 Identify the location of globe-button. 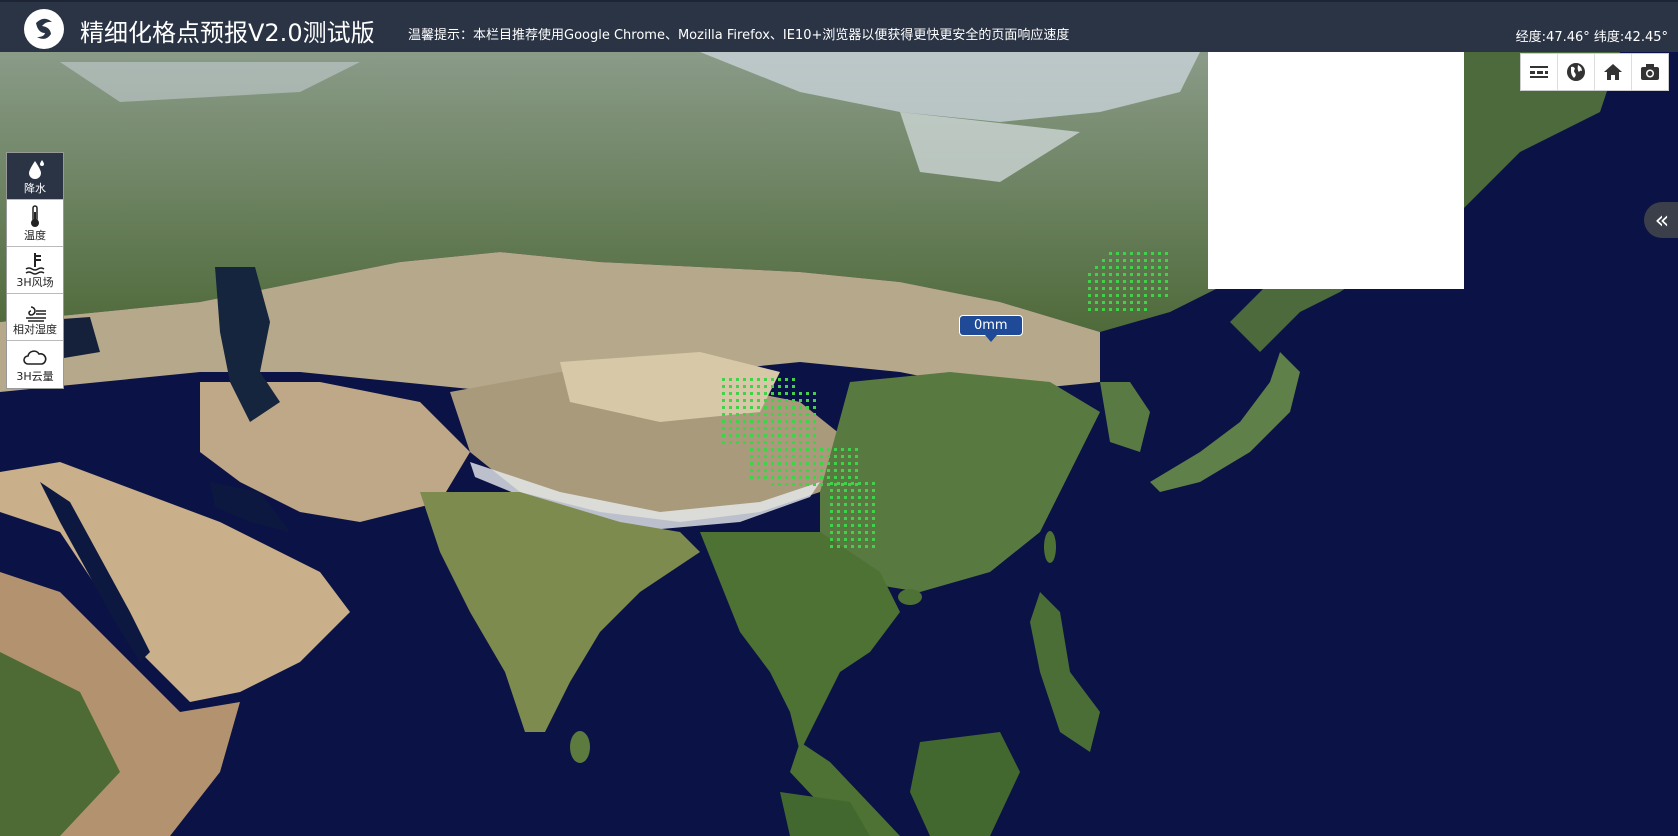
(1576, 72).